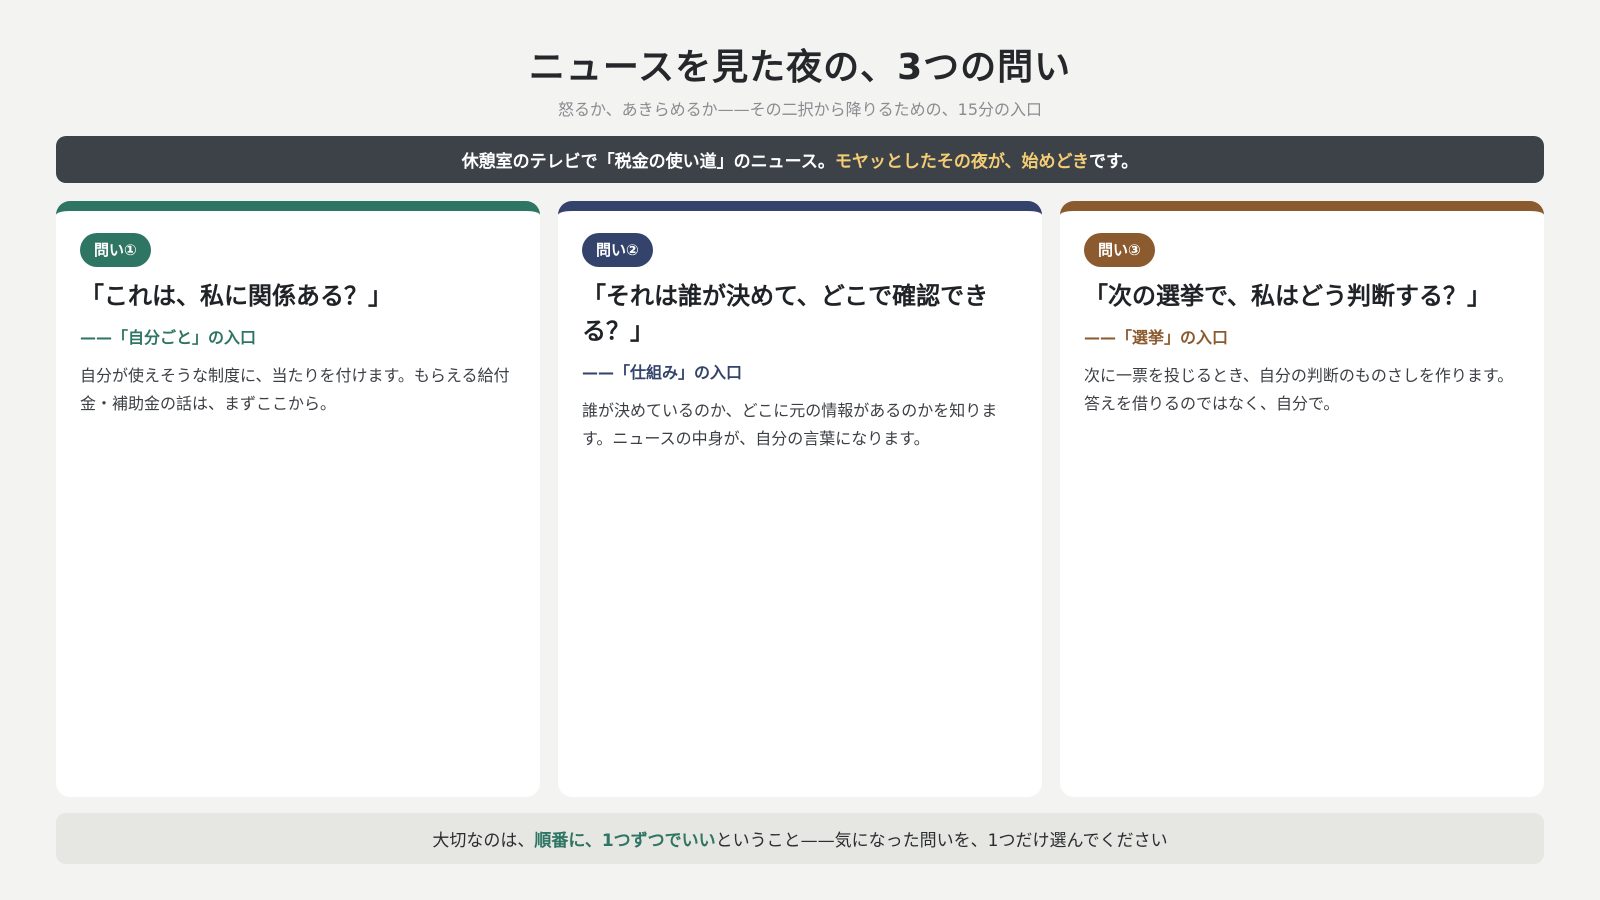  I want to click on footer-text: 大切なのは、, so click(483, 841).